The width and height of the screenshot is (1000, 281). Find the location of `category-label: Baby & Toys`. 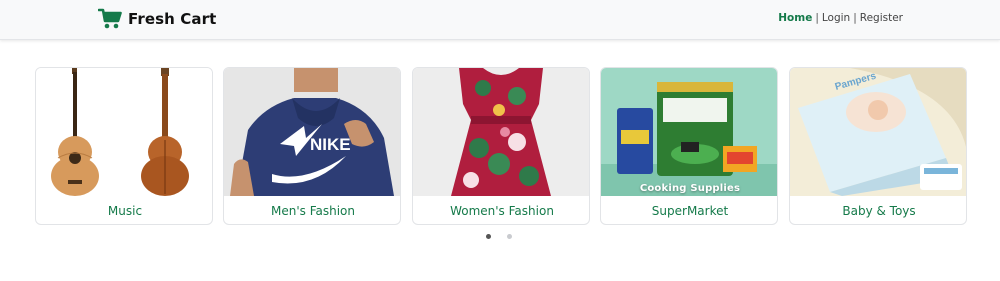

category-label: Baby & Toys is located at coordinates (879, 211).